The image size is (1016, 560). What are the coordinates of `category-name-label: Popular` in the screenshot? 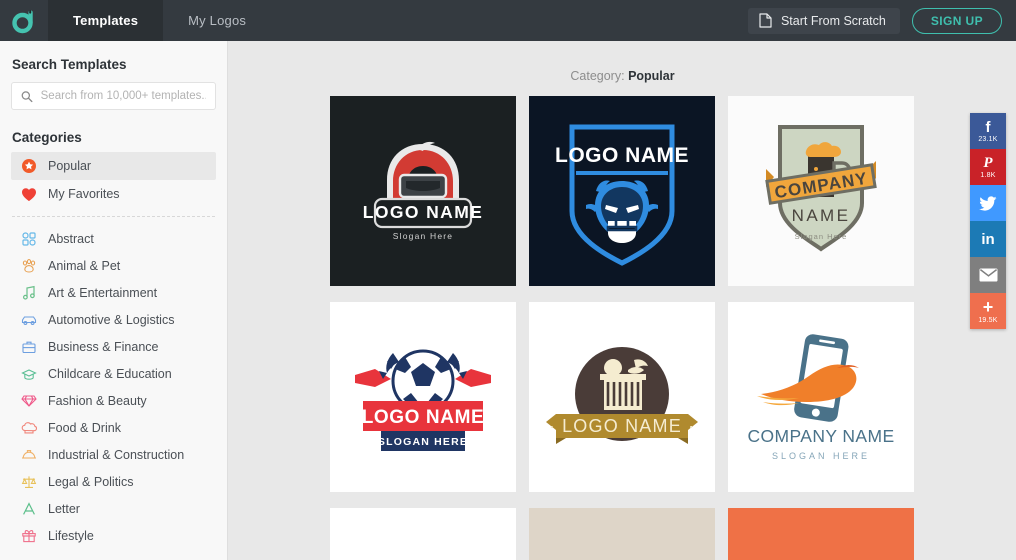 It's located at (651, 76).